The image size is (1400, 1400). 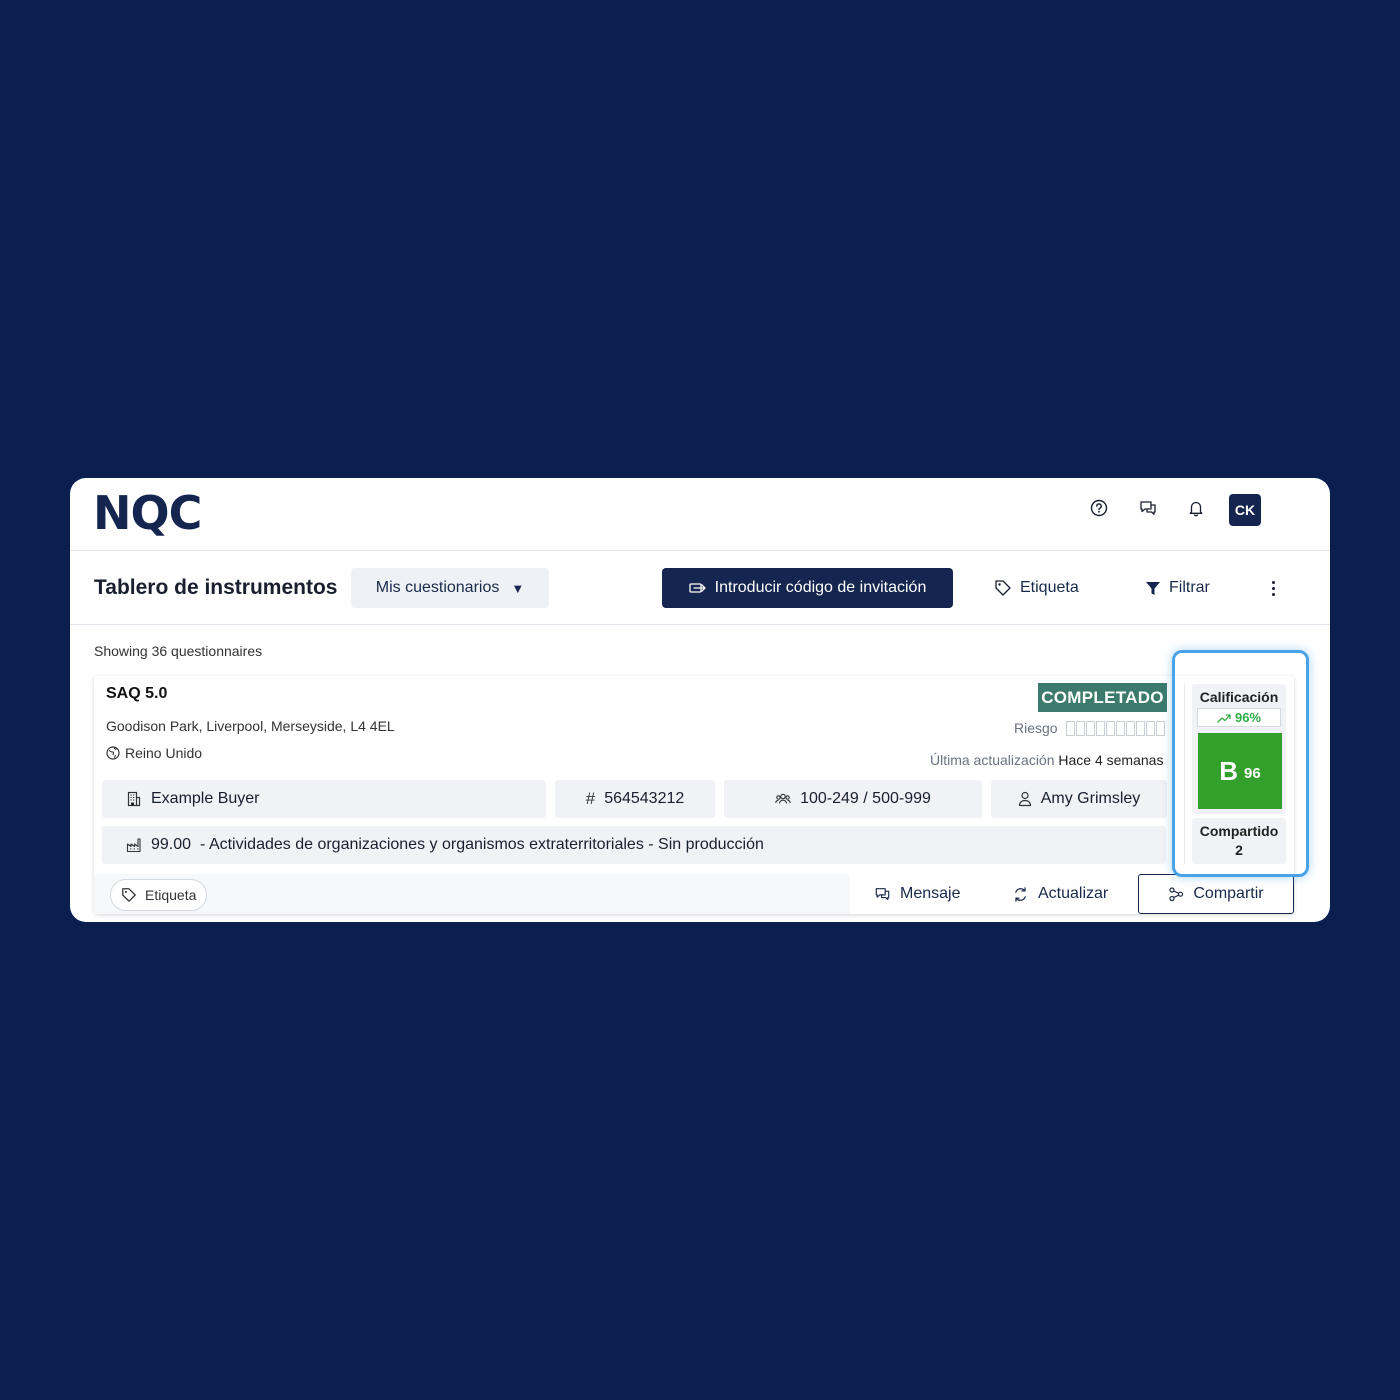 I want to click on rating-box: Calificación 96% B 96, so click(x=1239, y=749).